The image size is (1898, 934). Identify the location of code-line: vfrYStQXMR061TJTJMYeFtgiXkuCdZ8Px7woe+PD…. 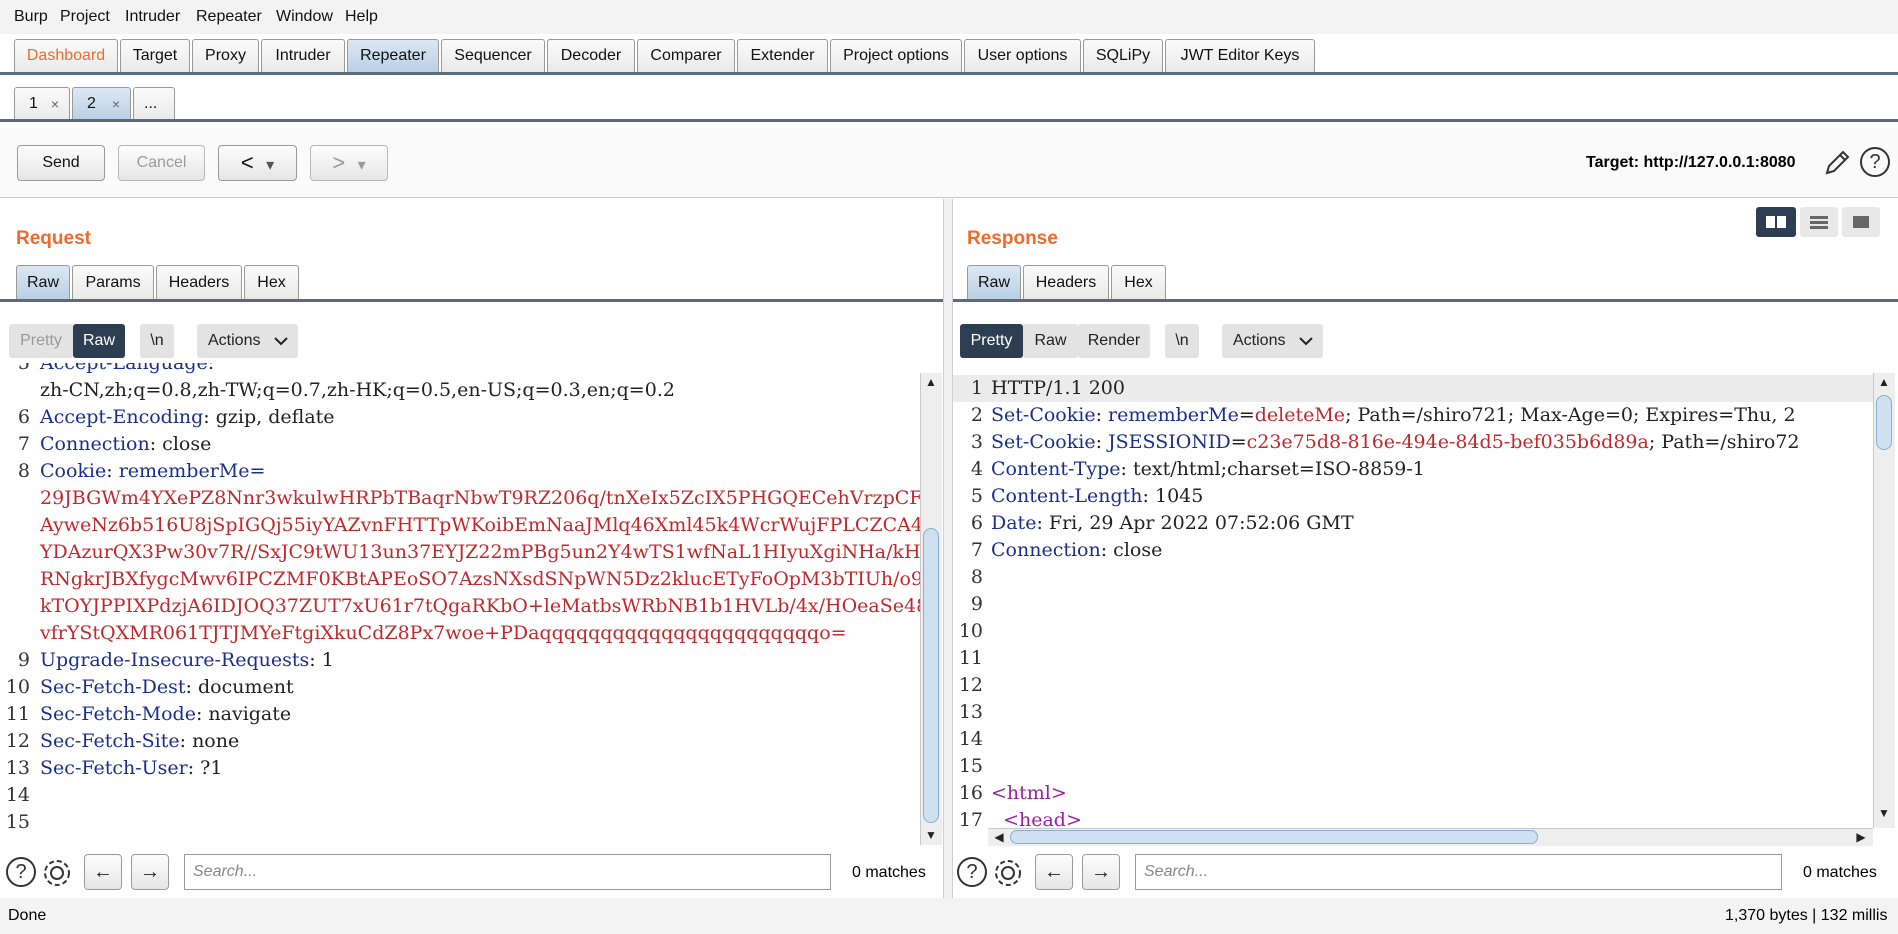
(460, 633).